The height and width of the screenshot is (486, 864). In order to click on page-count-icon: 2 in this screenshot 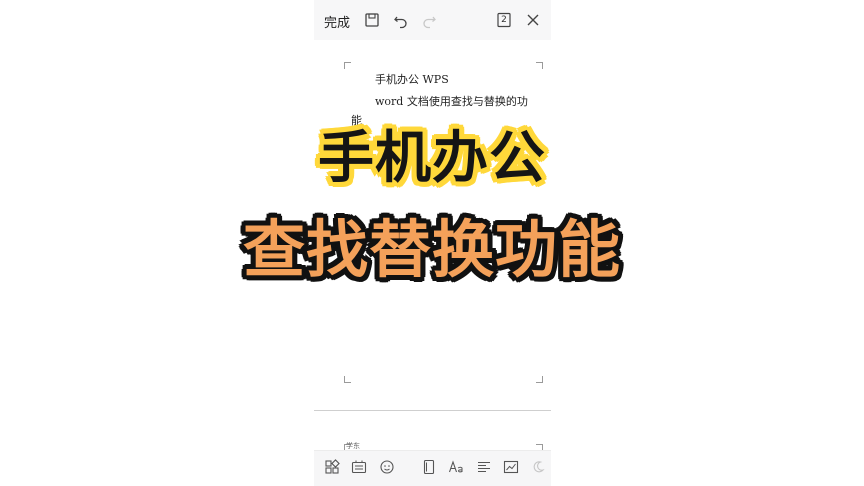, I will do `click(504, 20)`.